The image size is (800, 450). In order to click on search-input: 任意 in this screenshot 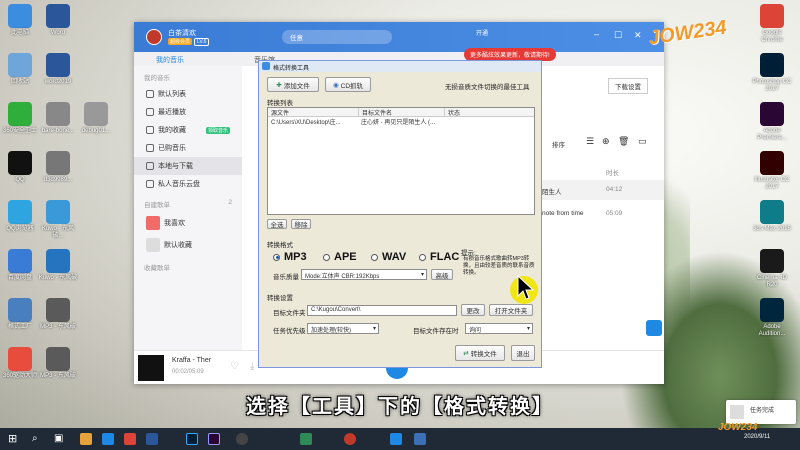, I will do `click(337, 37)`.